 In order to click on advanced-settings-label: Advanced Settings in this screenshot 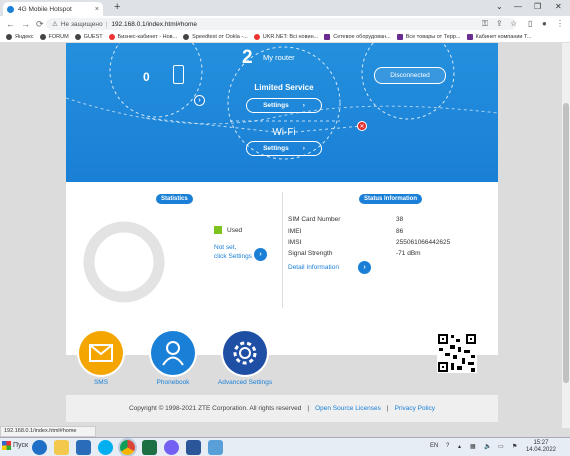, I will do `click(245, 382)`.